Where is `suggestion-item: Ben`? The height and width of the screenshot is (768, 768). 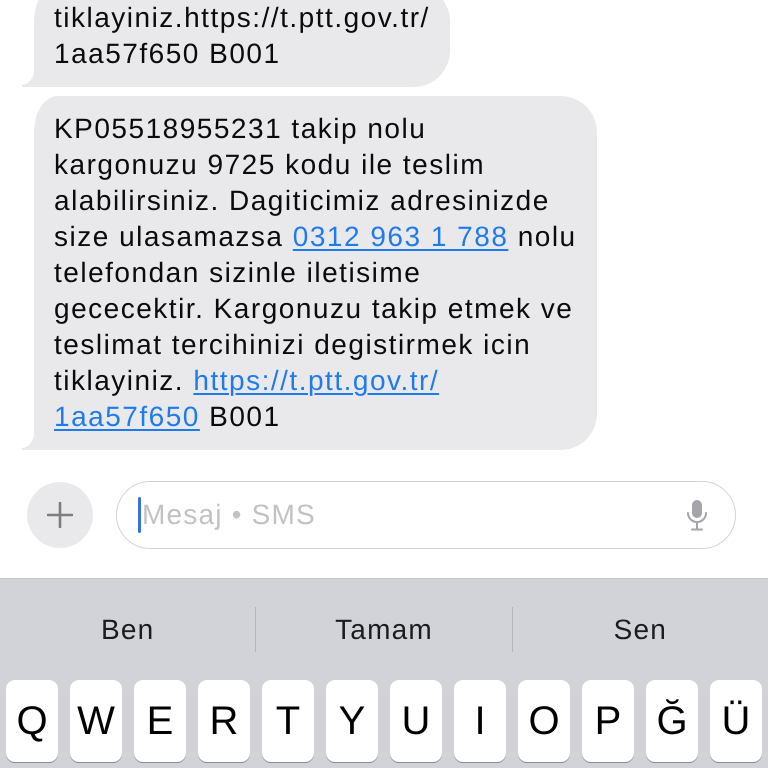 suggestion-item: Ben is located at coordinates (128, 629).